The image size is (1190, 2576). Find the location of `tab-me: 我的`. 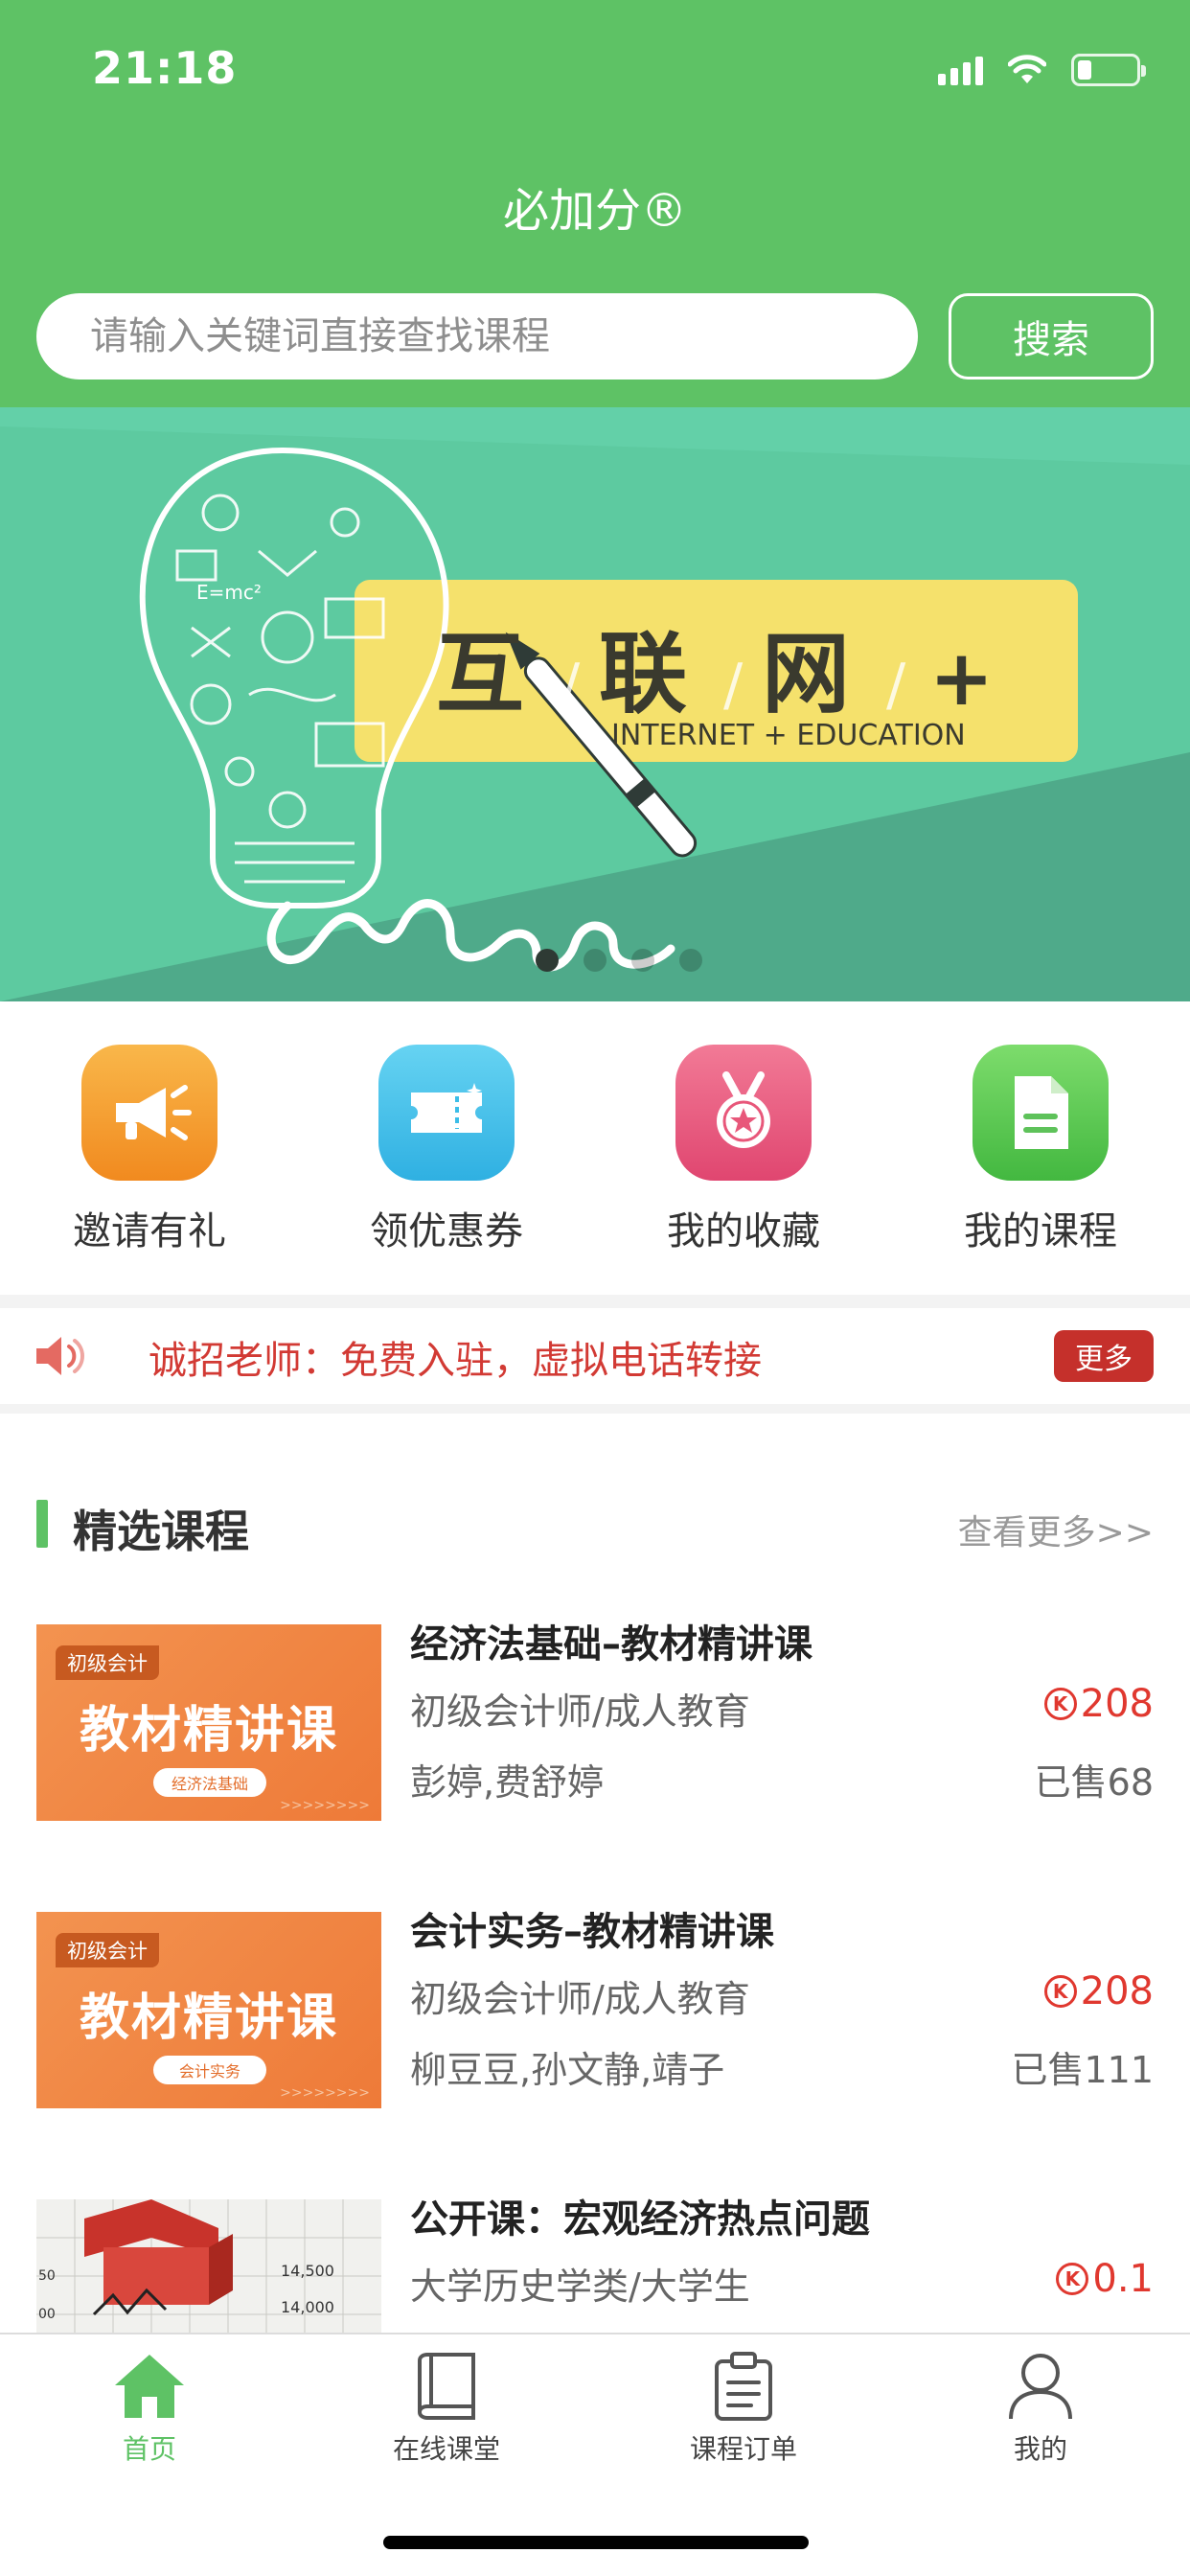

tab-me: 我的 is located at coordinates (1041, 2407).